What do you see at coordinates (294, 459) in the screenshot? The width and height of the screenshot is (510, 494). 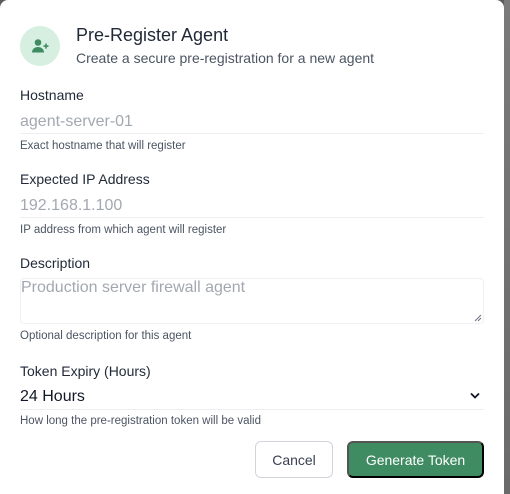 I see `cancel-button: Cancel` at bounding box center [294, 459].